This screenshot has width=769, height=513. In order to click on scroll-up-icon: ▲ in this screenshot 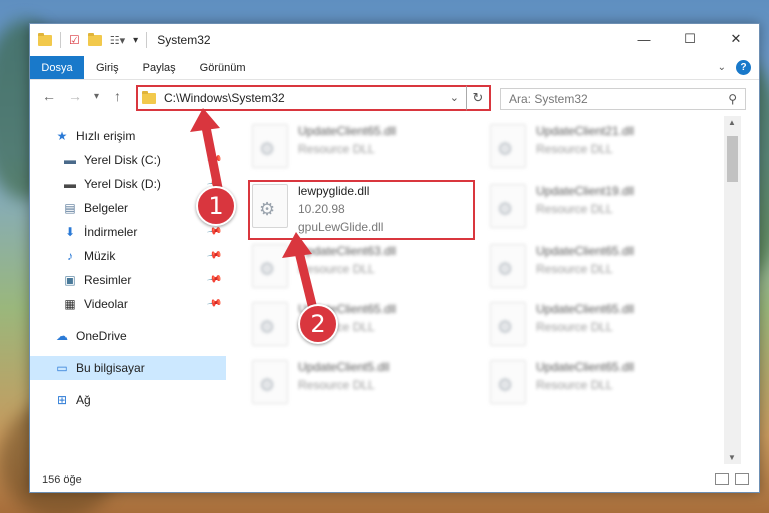, I will do `click(732, 122)`.